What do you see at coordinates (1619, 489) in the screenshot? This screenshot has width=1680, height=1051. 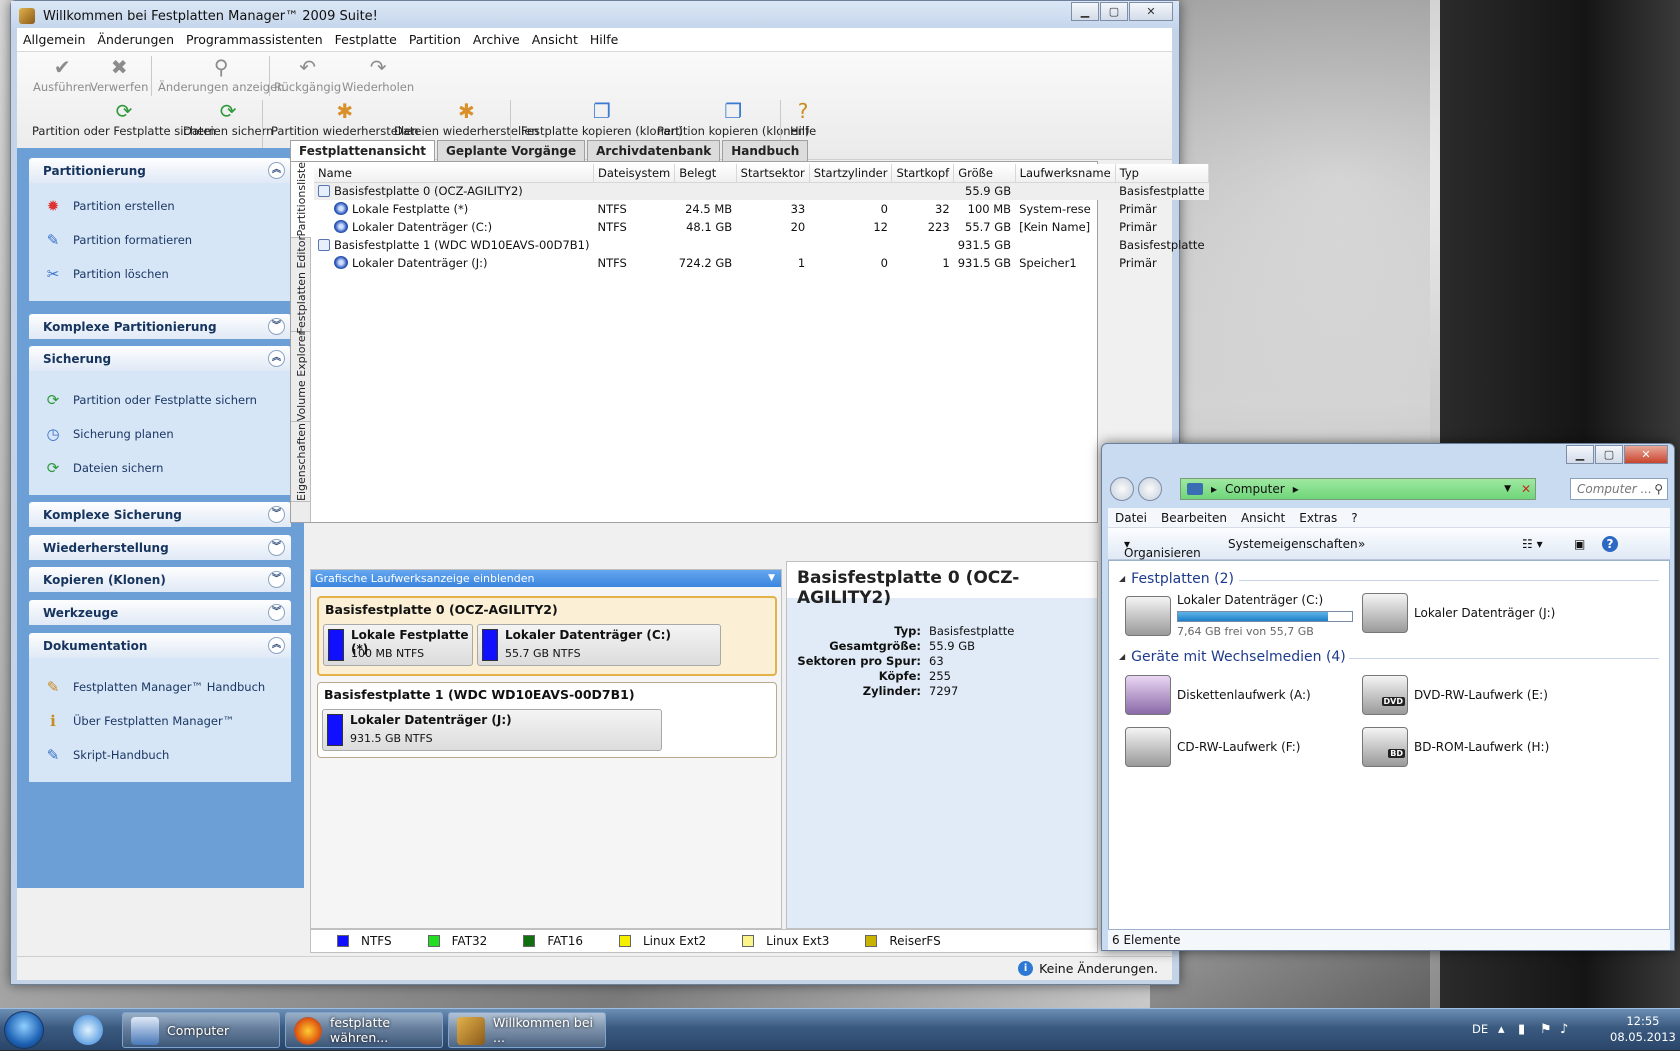 I see `search-input: Computer ... ⚲` at bounding box center [1619, 489].